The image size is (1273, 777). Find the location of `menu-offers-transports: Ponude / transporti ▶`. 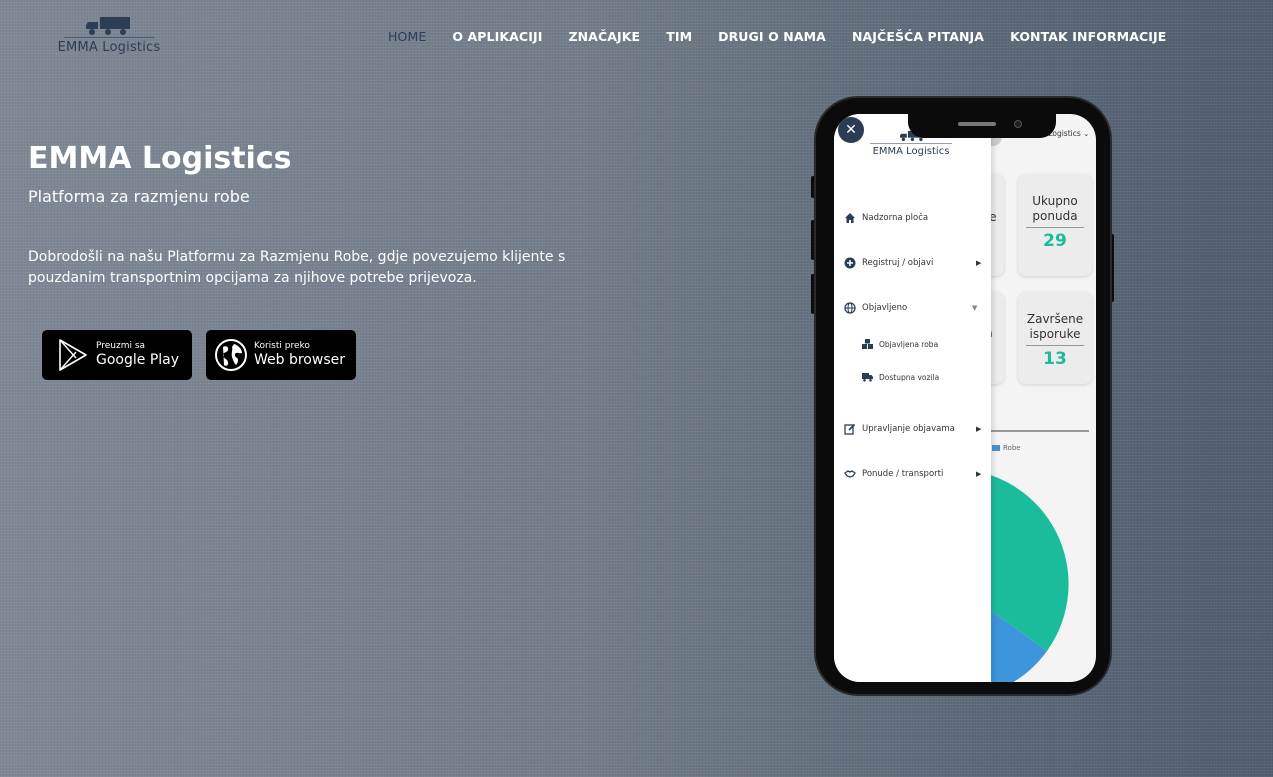

menu-offers-transports: Ponude / transporti ▶ is located at coordinates (914, 474).